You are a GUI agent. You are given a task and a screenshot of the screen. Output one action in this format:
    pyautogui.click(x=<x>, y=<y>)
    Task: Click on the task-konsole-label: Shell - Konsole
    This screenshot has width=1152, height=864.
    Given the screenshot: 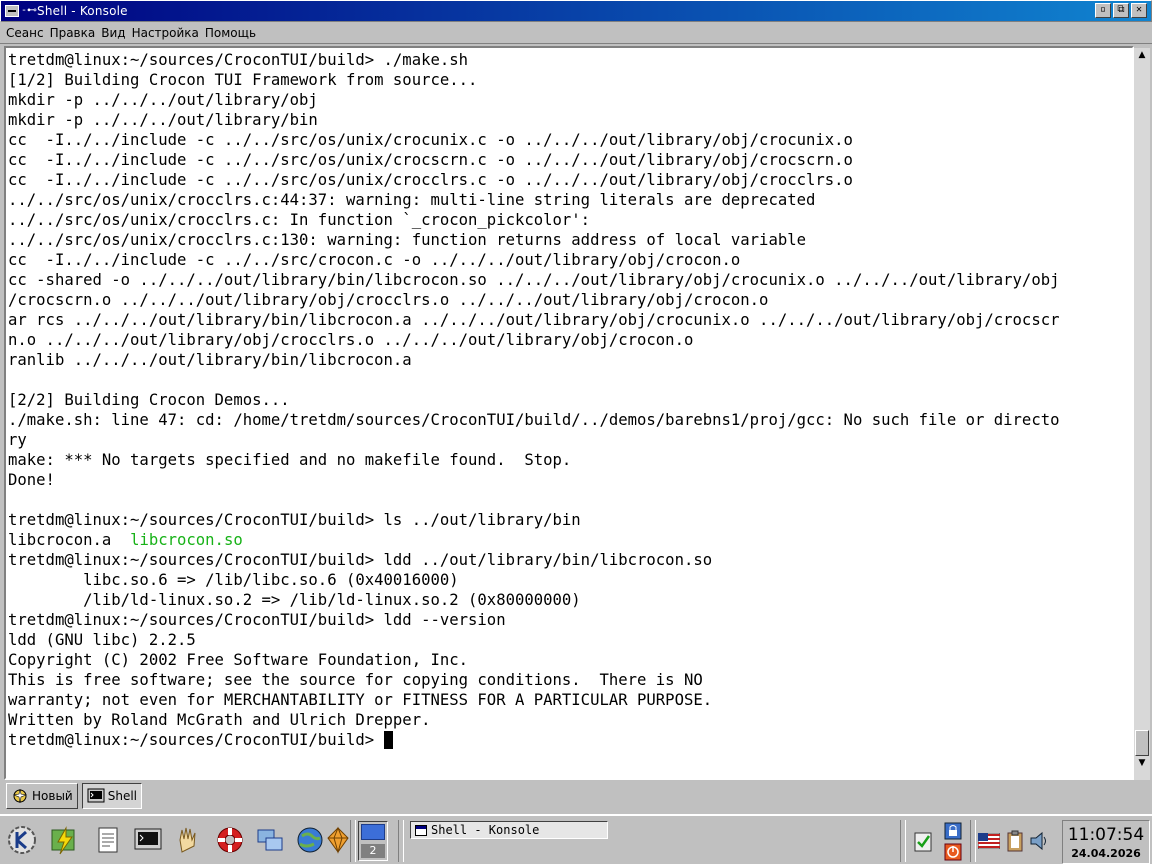 What is the action you would take?
    pyautogui.click(x=485, y=830)
    